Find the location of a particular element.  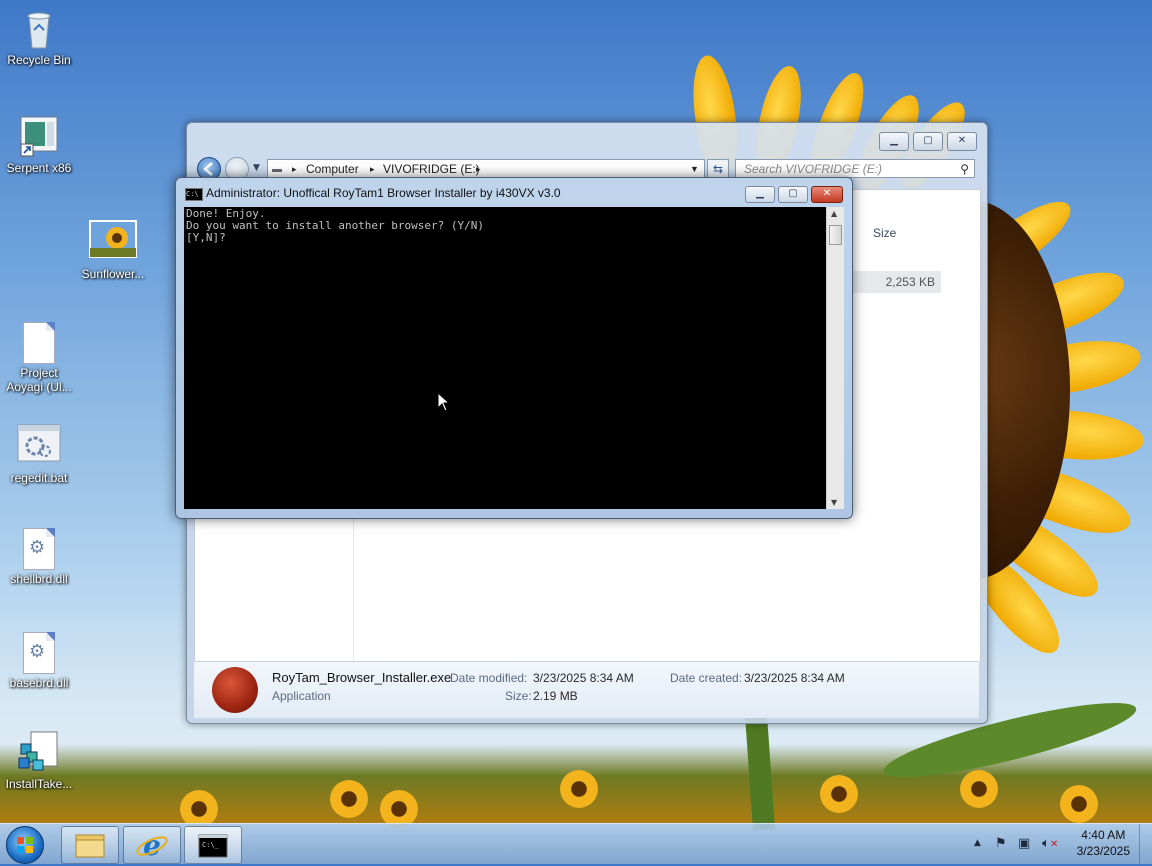

show-hidden-icons-icon: ▲ is located at coordinates (977, 843).